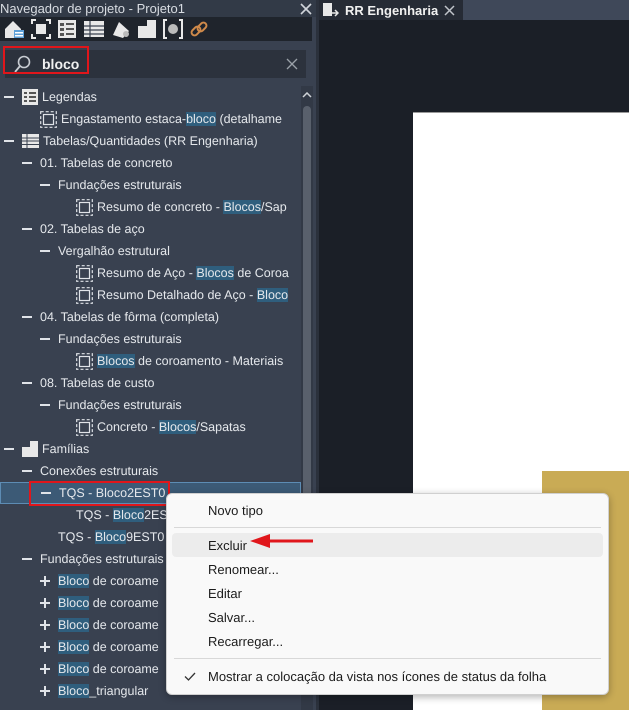  I want to click on search-icon, so click(23, 64).